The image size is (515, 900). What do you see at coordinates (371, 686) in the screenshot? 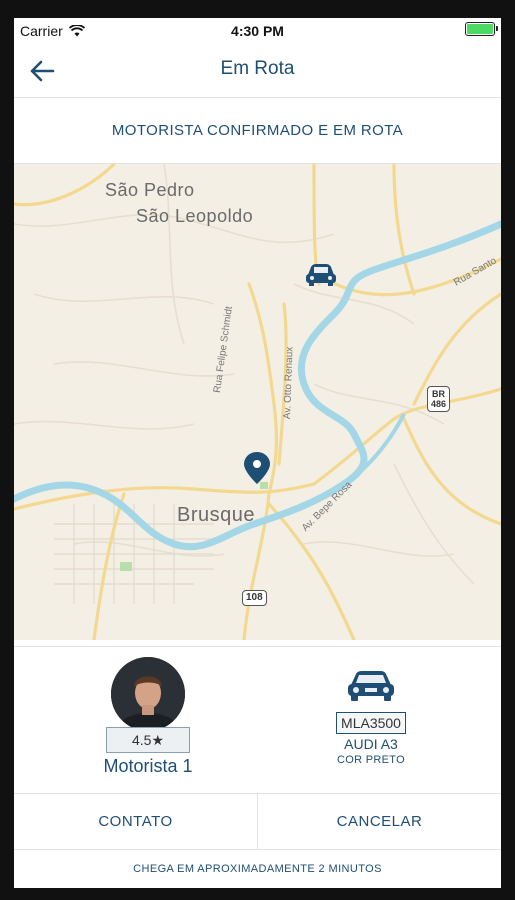
I see `car-icon` at bounding box center [371, 686].